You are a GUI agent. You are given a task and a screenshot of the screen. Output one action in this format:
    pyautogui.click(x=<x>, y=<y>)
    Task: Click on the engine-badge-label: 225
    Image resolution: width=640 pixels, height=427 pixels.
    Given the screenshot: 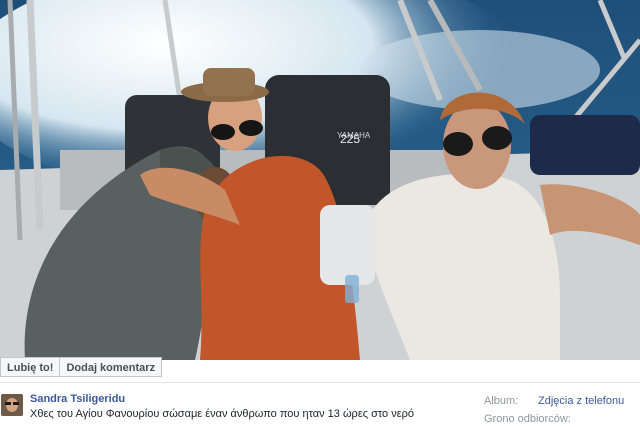 What is the action you would take?
    pyautogui.click(x=350, y=139)
    